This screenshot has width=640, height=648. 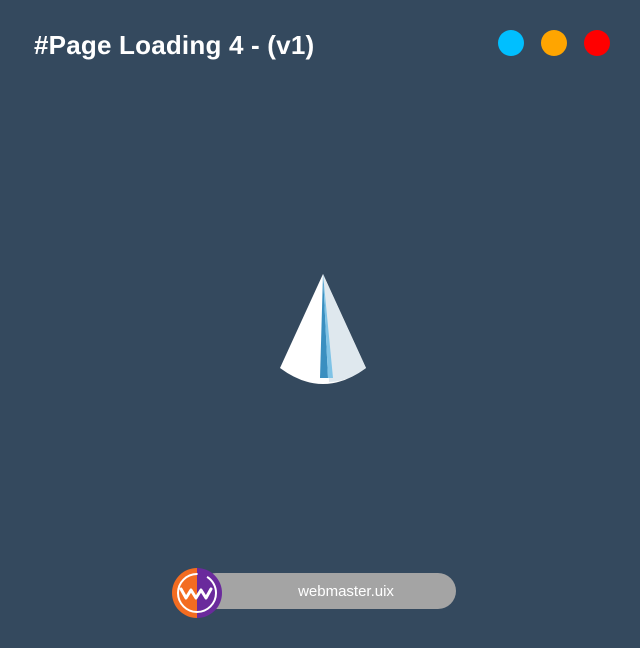 I want to click on credit-text: webmaster.uix, so click(x=346, y=591).